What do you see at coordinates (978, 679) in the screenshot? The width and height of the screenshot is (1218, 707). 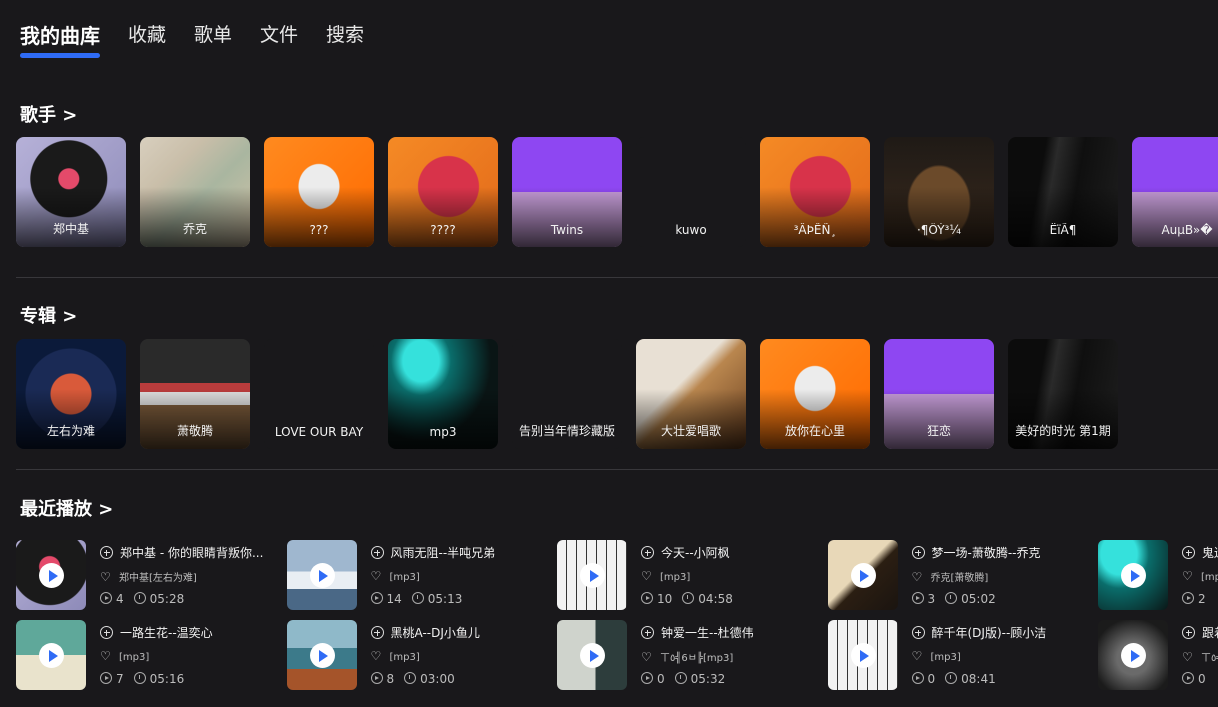 I see `song-duration: 08:41` at bounding box center [978, 679].